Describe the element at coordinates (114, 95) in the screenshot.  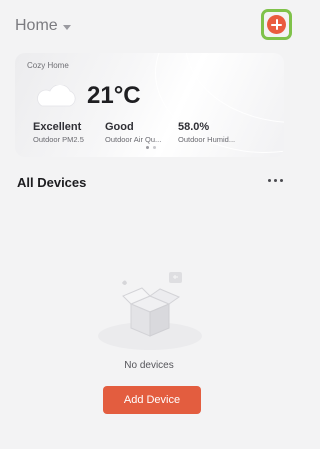
I see `temperature-value: 21°C` at that location.